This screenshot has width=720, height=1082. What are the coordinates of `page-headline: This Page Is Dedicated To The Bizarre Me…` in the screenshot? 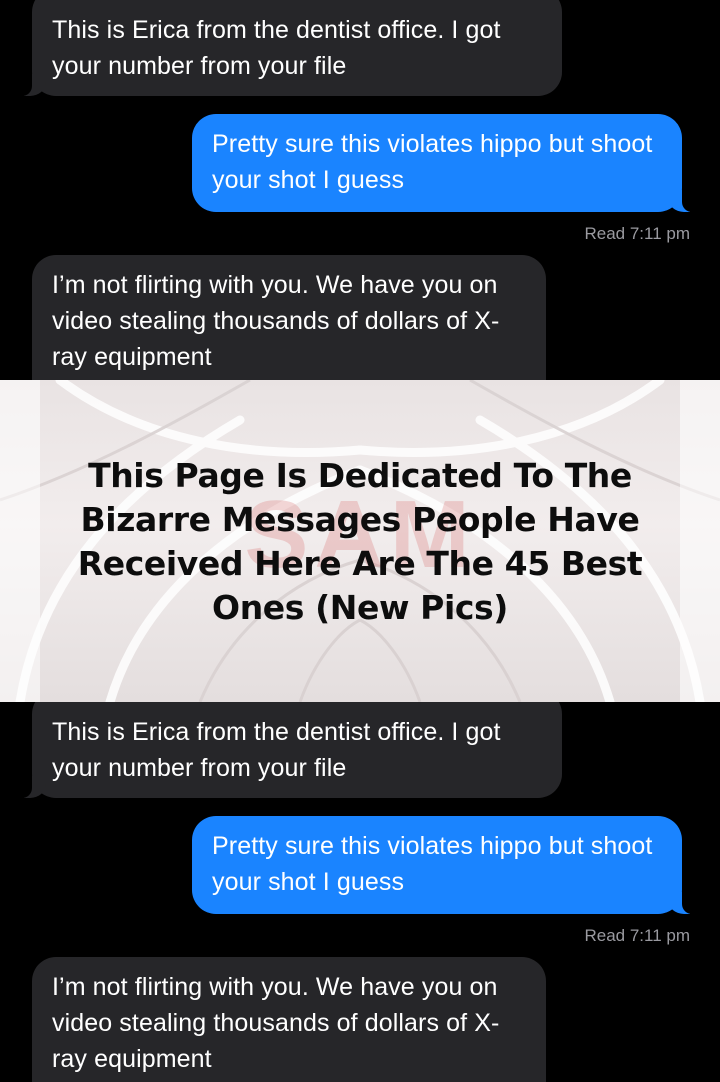 It's located at (360, 541).